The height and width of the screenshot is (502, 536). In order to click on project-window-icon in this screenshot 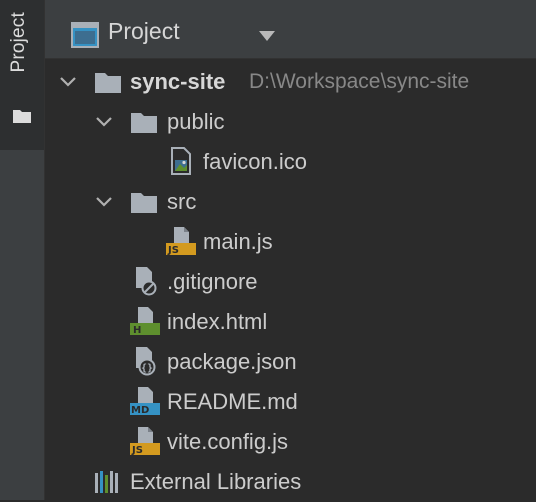, I will do `click(85, 35)`.